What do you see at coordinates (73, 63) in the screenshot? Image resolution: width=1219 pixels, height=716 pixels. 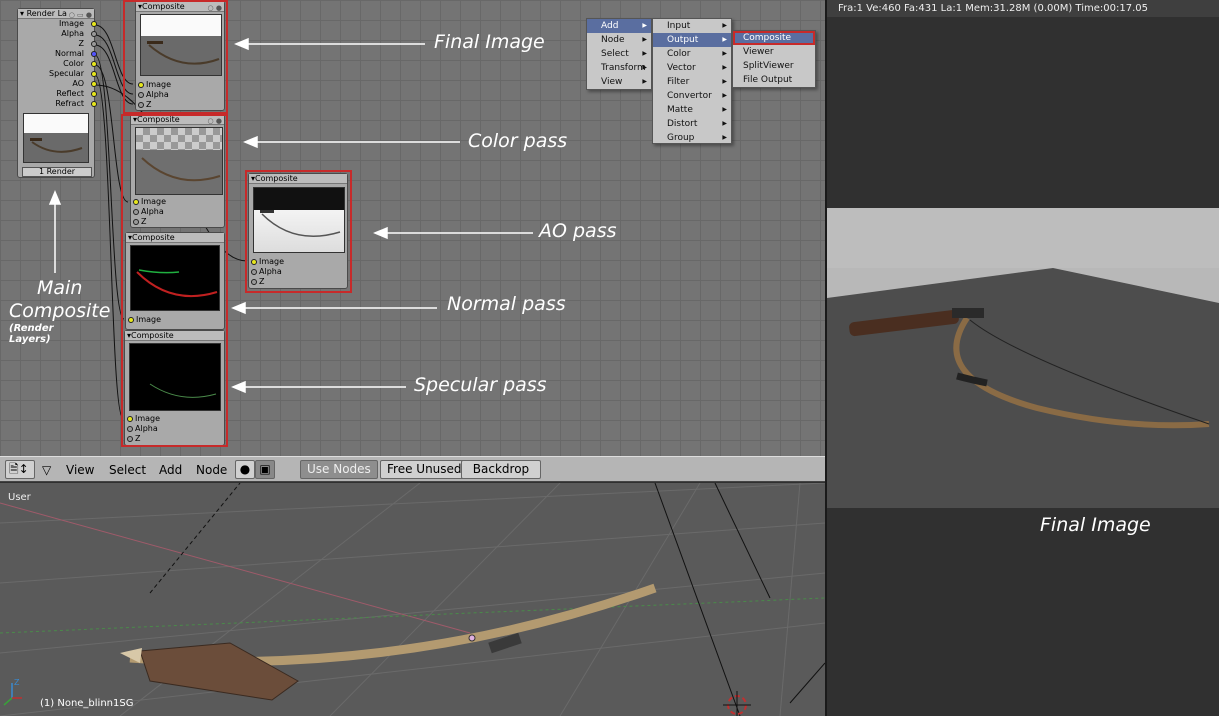 I see `socket-label: Color` at bounding box center [73, 63].